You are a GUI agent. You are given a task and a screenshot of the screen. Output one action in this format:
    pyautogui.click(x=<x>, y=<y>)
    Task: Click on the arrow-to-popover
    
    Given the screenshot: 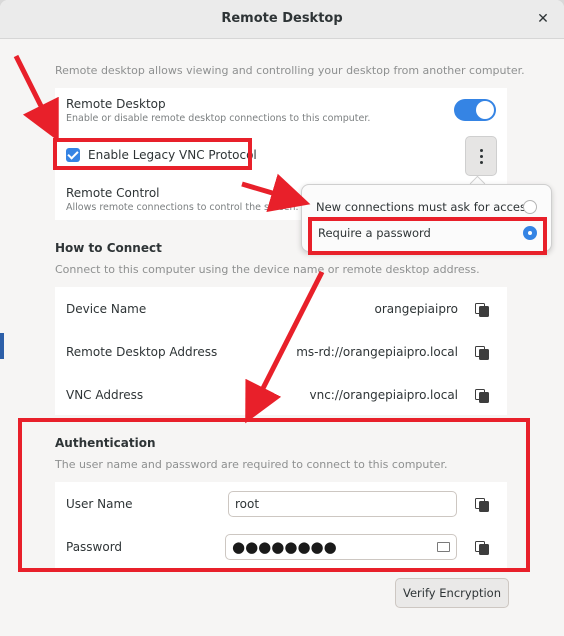 What is the action you would take?
    pyautogui.click(x=276, y=193)
    